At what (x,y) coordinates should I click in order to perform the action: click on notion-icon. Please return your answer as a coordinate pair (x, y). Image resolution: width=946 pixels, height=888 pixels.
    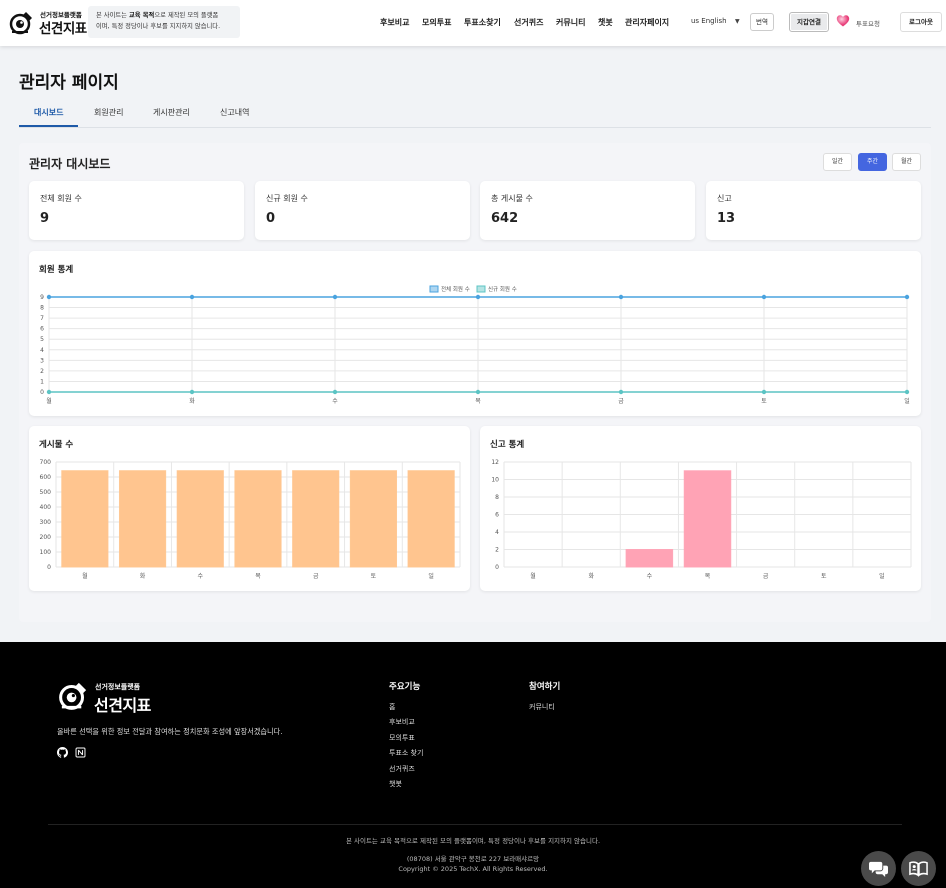
    Looking at the image, I should click on (80, 752).